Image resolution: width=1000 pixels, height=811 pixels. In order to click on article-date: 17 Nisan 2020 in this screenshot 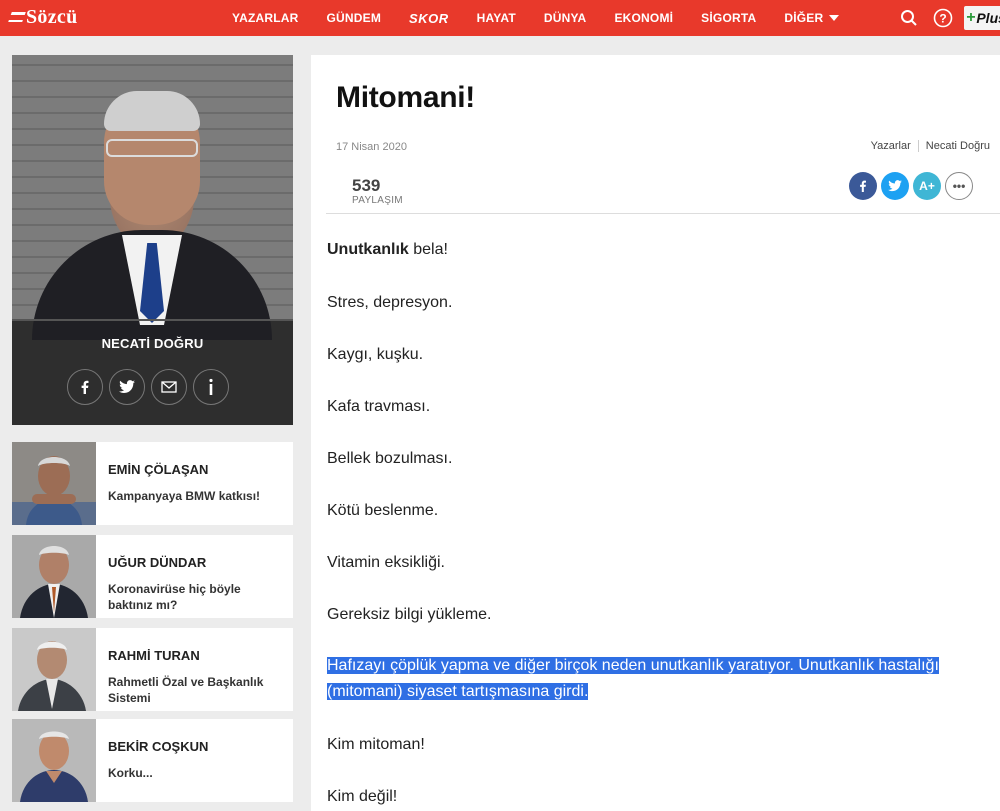, I will do `click(371, 147)`.